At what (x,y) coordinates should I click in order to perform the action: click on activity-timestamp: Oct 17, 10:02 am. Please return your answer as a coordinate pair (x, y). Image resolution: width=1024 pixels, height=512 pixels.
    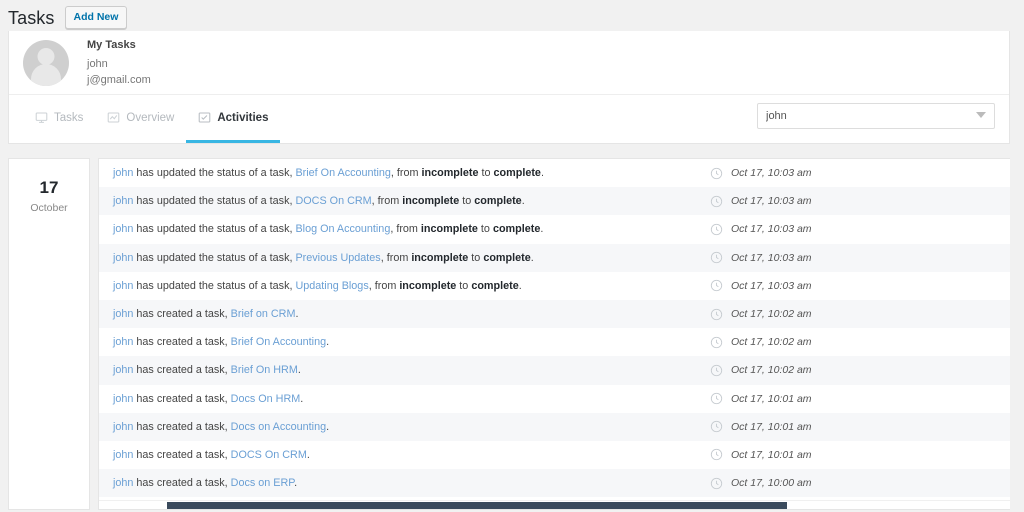
    Looking at the image, I should click on (860, 342).